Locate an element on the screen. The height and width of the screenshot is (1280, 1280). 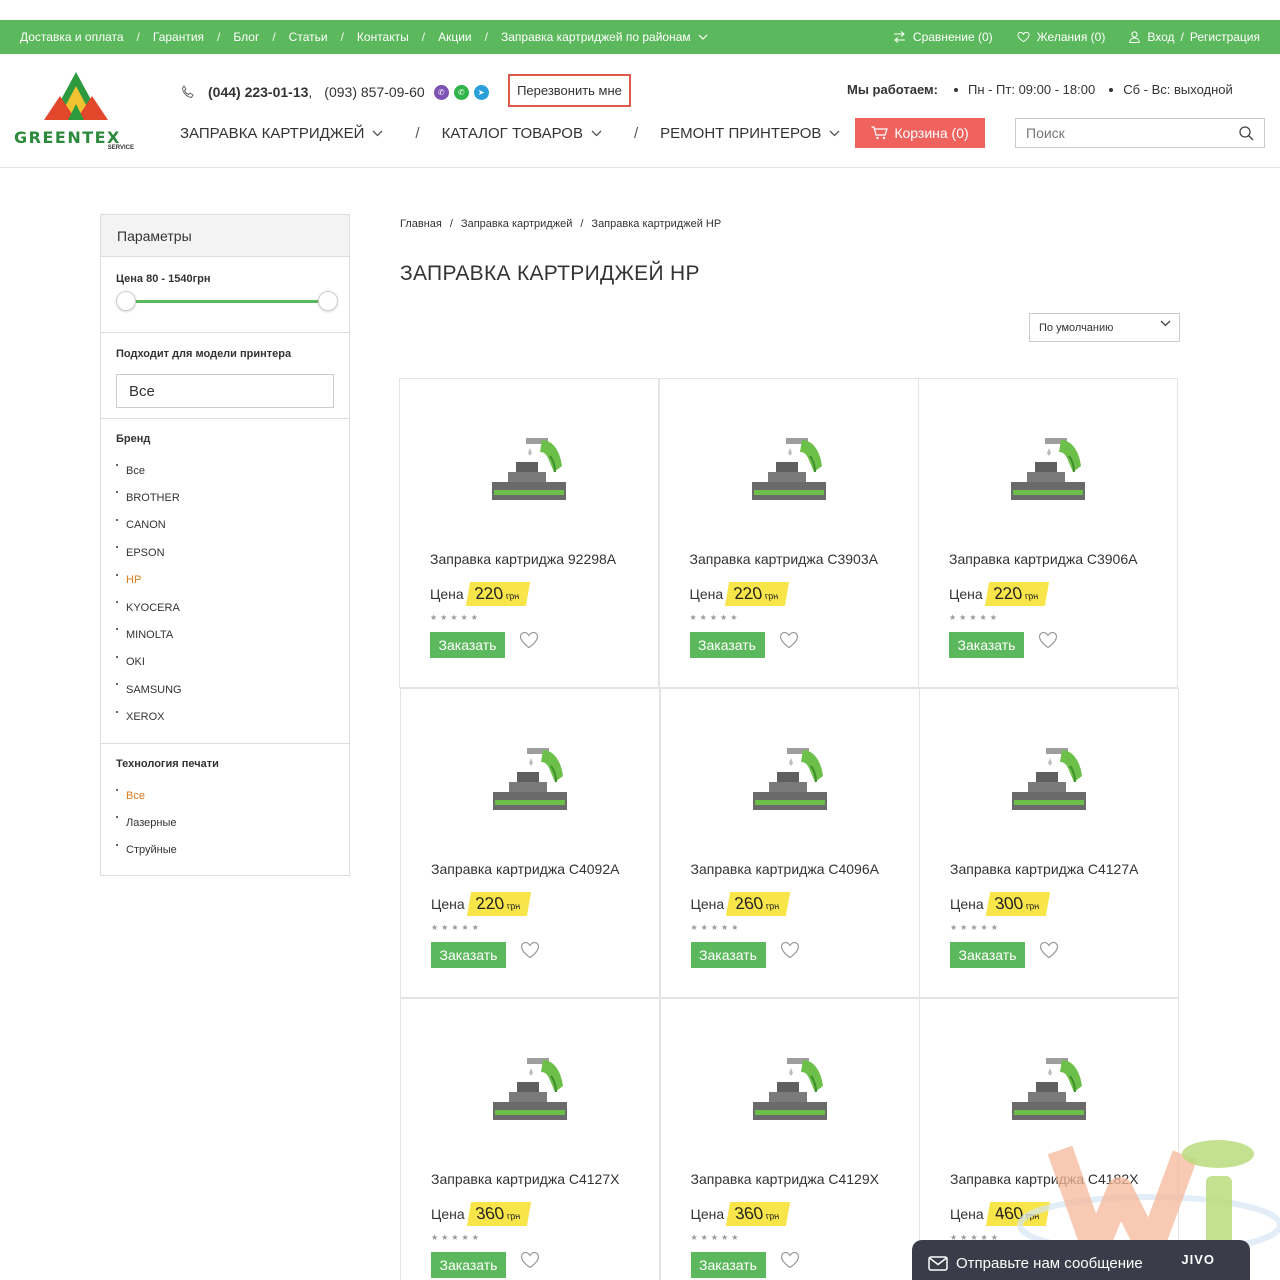
phone-secondary: (093) 857-09-60 is located at coordinates (374, 92).